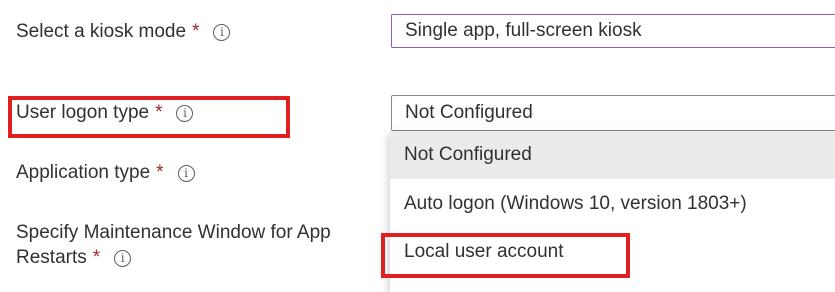 This screenshot has width=835, height=292. What do you see at coordinates (523, 30) in the screenshot?
I see `kiosk-mode-value: Single app, full-screen kiosk` at bounding box center [523, 30].